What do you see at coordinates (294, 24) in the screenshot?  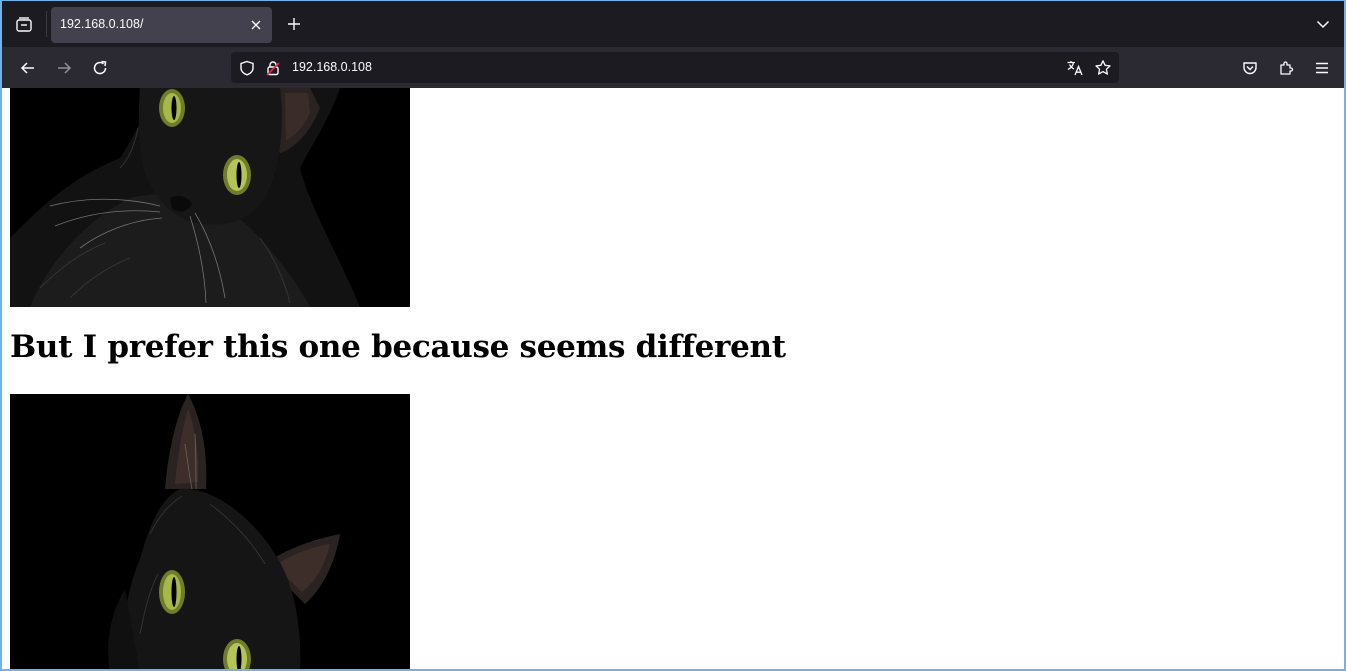 I see `plus-icon` at bounding box center [294, 24].